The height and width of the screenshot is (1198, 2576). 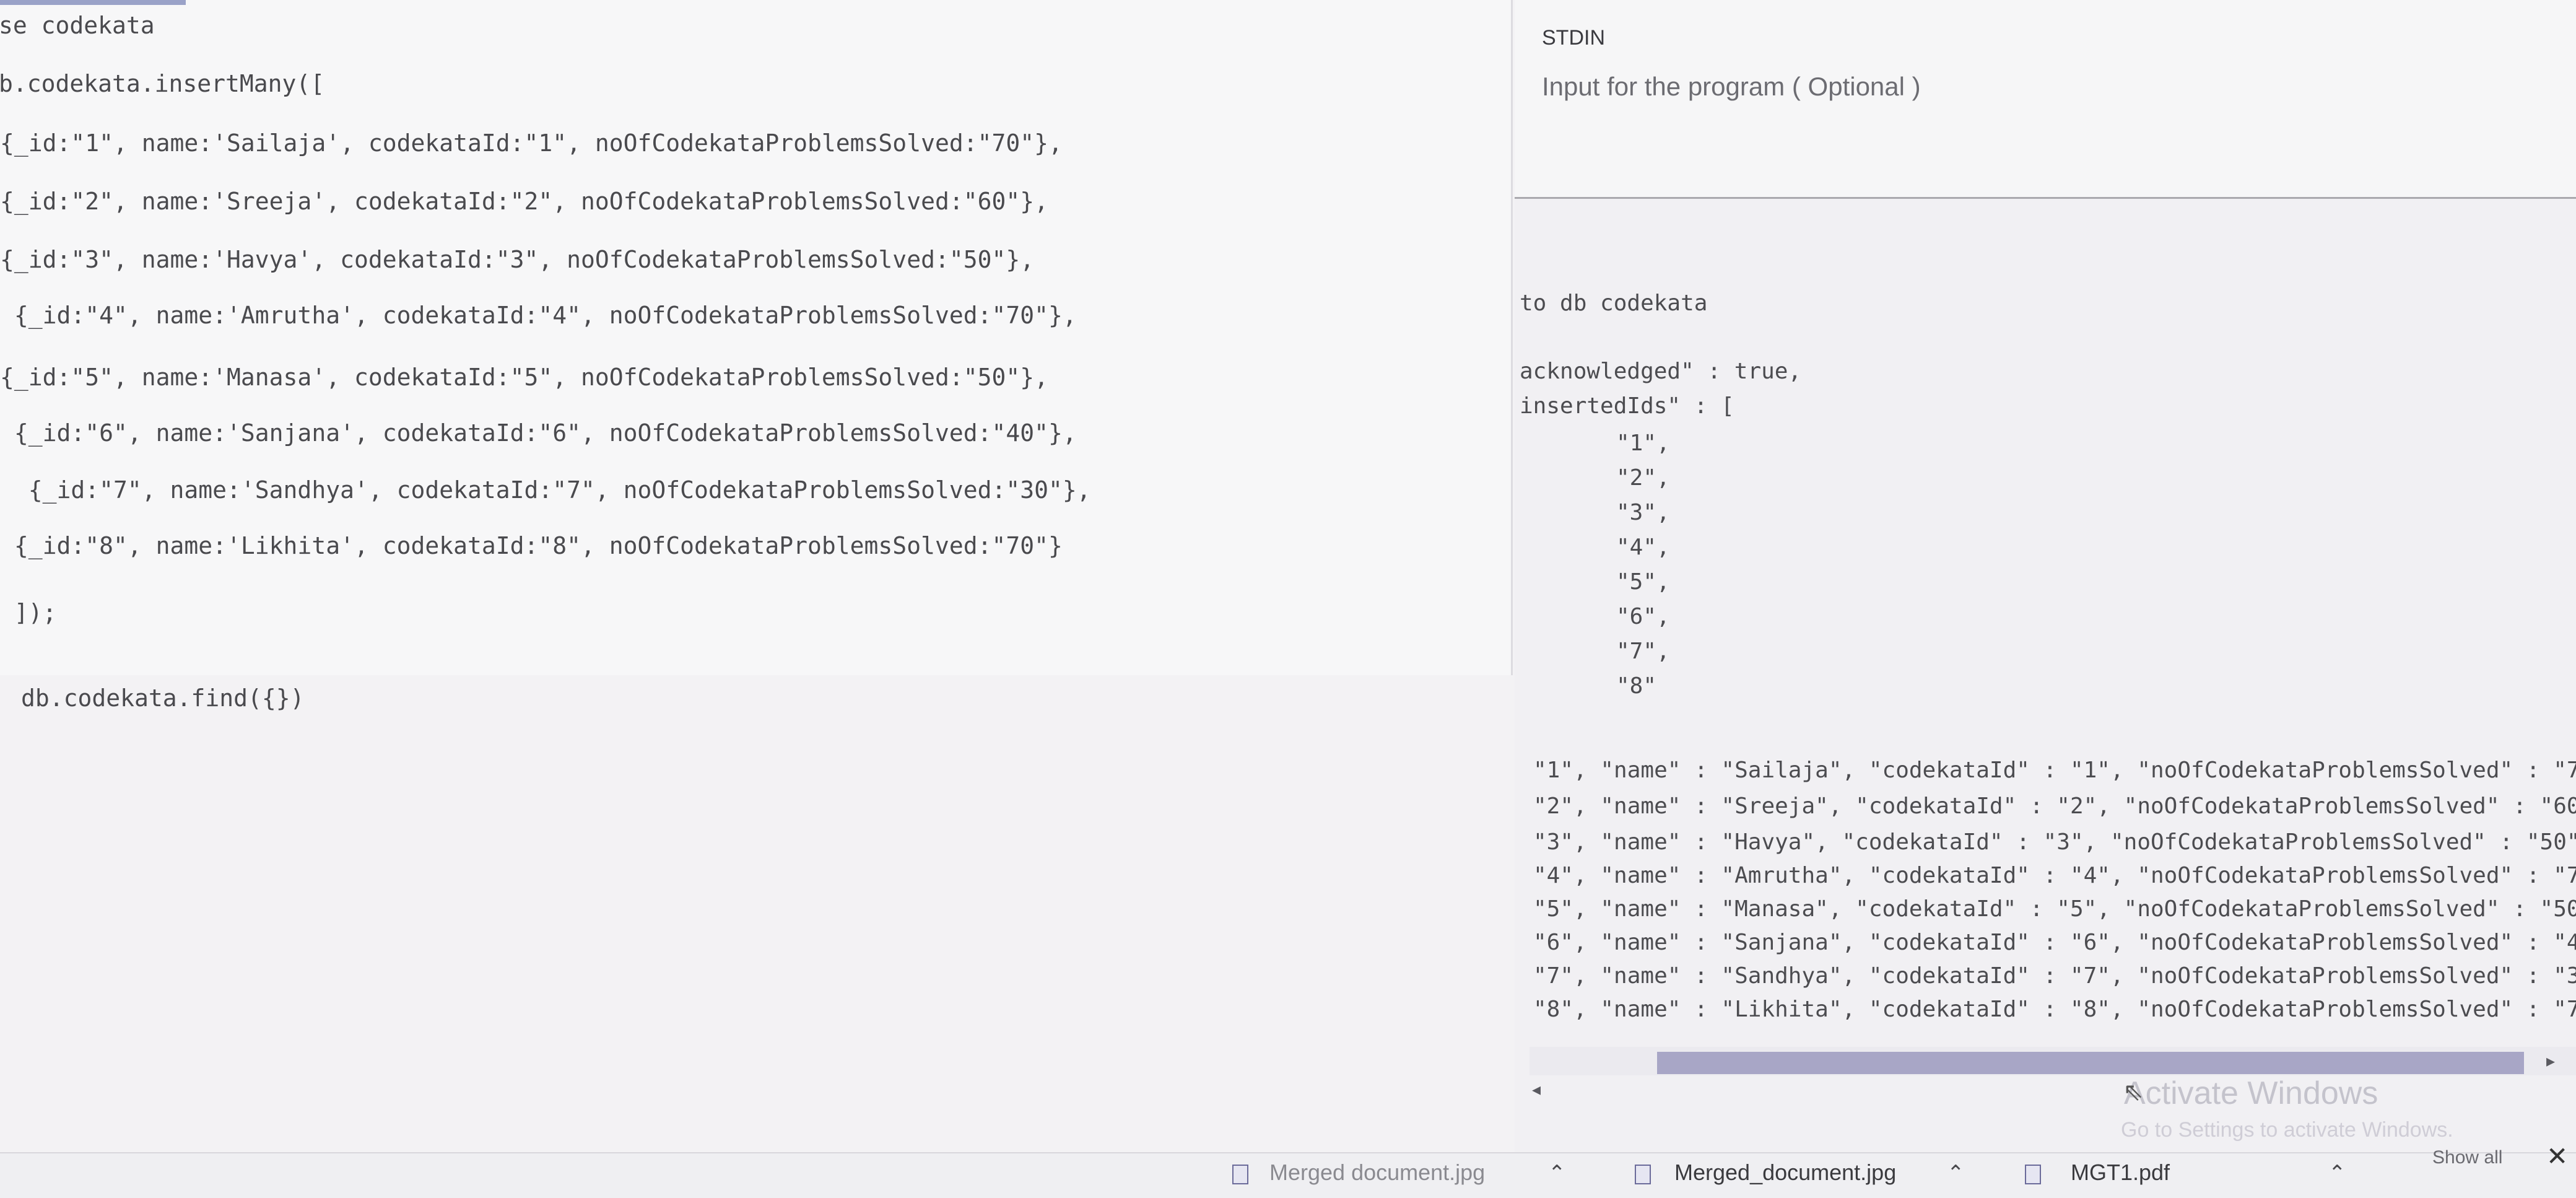 What do you see at coordinates (2287, 1130) in the screenshot?
I see `activate-windows-subtitle: Go to Settings to activate Windows.` at bounding box center [2287, 1130].